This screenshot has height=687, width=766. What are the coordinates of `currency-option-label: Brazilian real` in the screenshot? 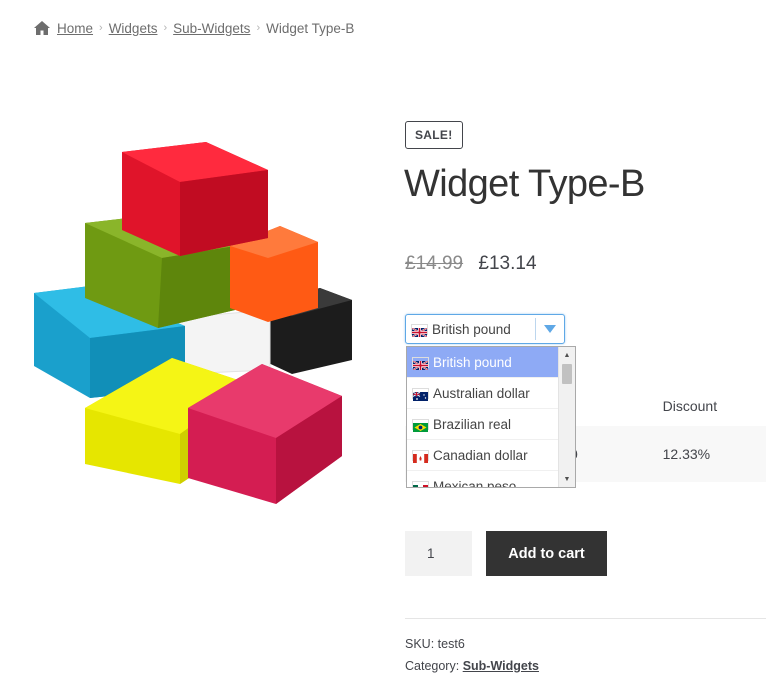 It's located at (472, 424).